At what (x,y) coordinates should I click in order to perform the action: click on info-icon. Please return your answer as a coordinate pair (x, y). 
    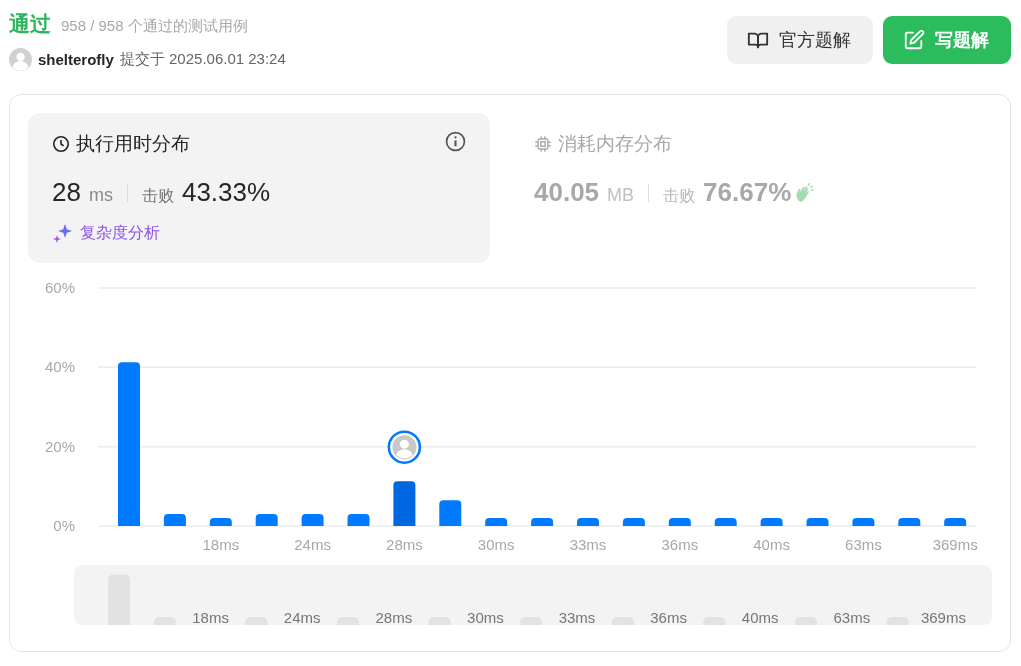
    Looking at the image, I should click on (455, 141).